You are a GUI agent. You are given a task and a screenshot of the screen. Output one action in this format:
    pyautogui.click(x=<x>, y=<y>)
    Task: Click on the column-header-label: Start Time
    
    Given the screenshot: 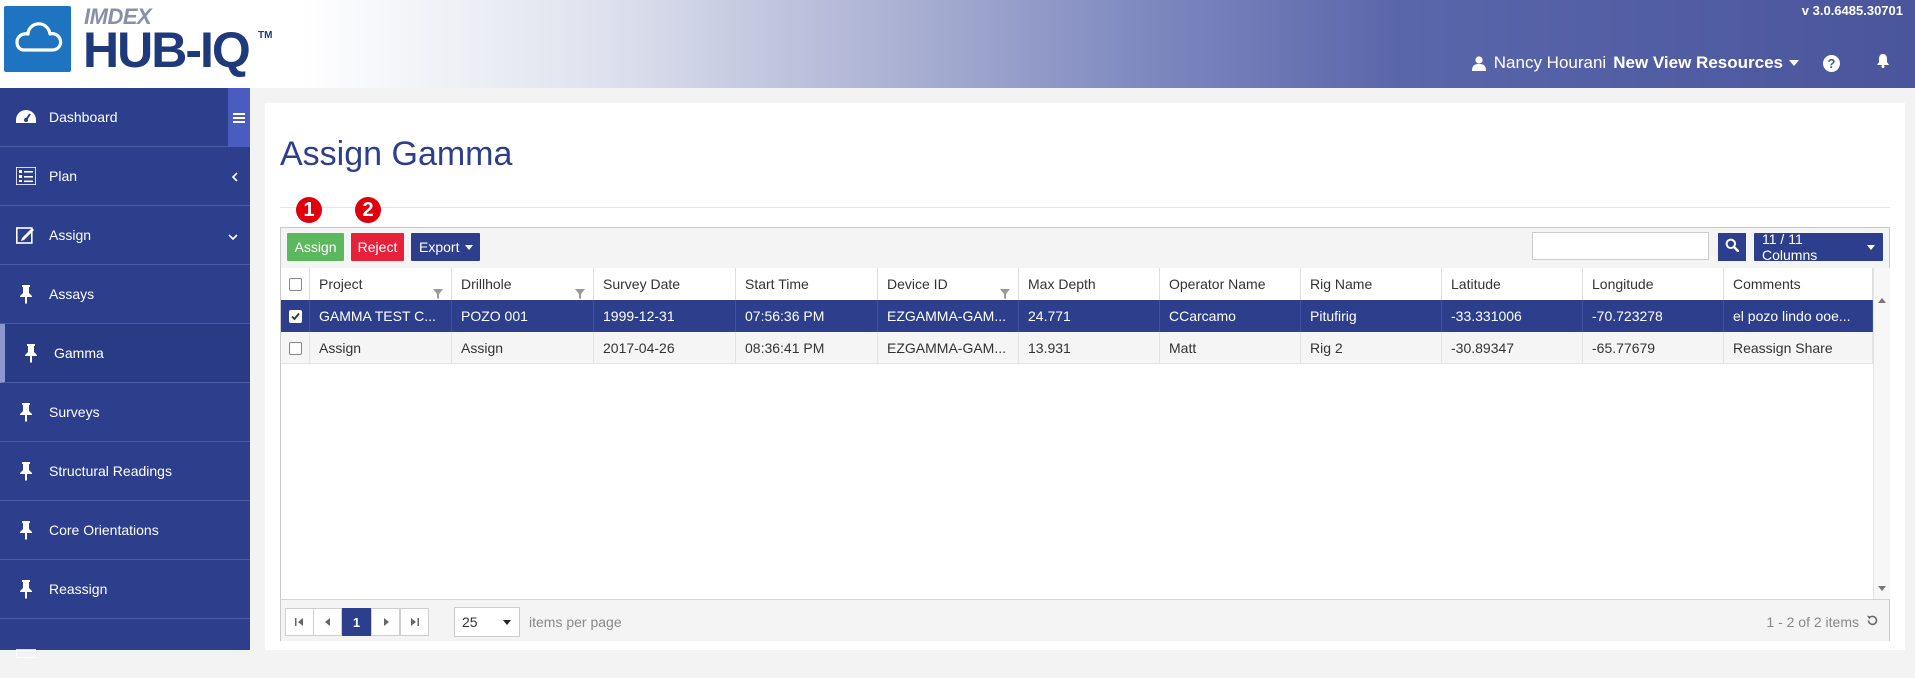 What is the action you would take?
    pyautogui.click(x=777, y=284)
    